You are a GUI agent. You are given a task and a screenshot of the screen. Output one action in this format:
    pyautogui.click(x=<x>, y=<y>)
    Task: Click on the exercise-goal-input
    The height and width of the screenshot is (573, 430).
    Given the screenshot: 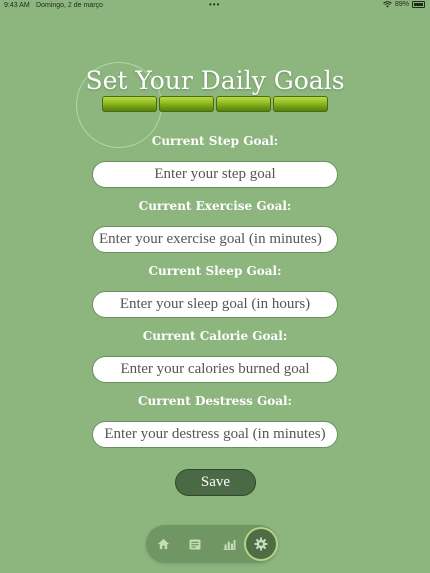 What is the action you would take?
    pyautogui.click(x=215, y=239)
    